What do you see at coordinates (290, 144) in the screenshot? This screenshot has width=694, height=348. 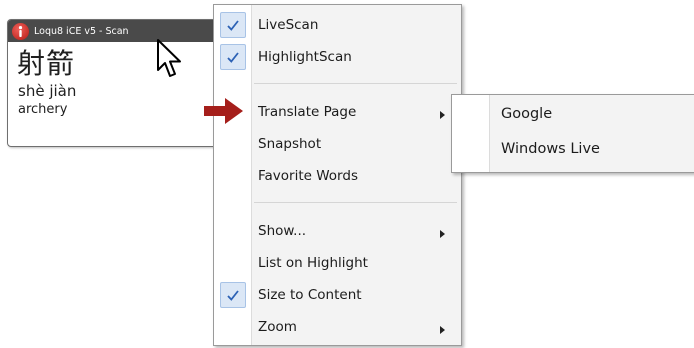 I see `menu-item-label: Snapshot` at bounding box center [290, 144].